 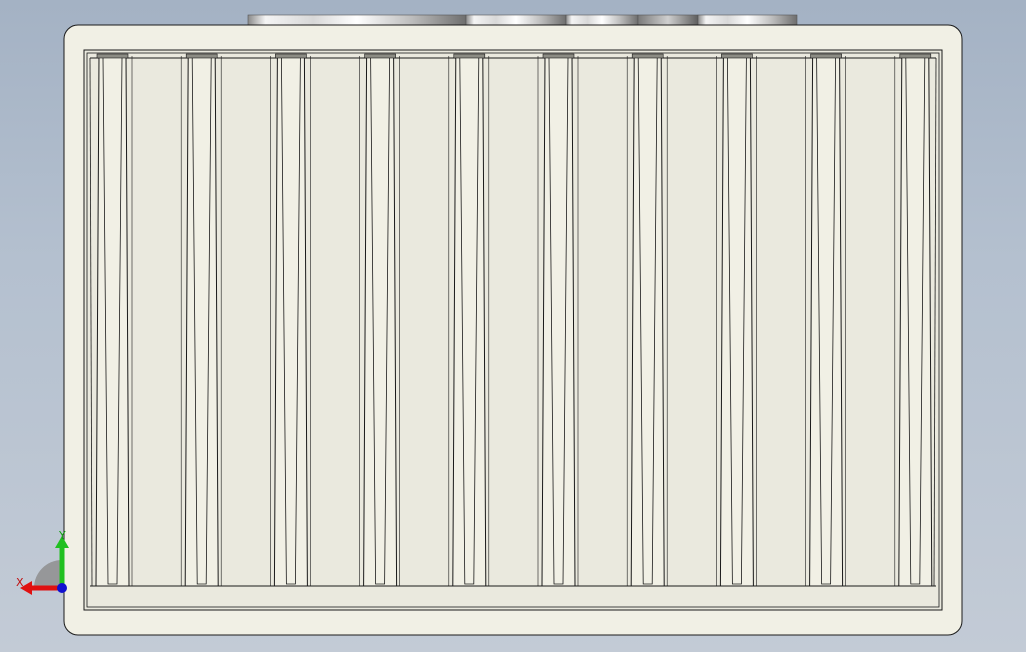 What do you see at coordinates (62, 535) in the screenshot?
I see `y-axis-label: Y` at bounding box center [62, 535].